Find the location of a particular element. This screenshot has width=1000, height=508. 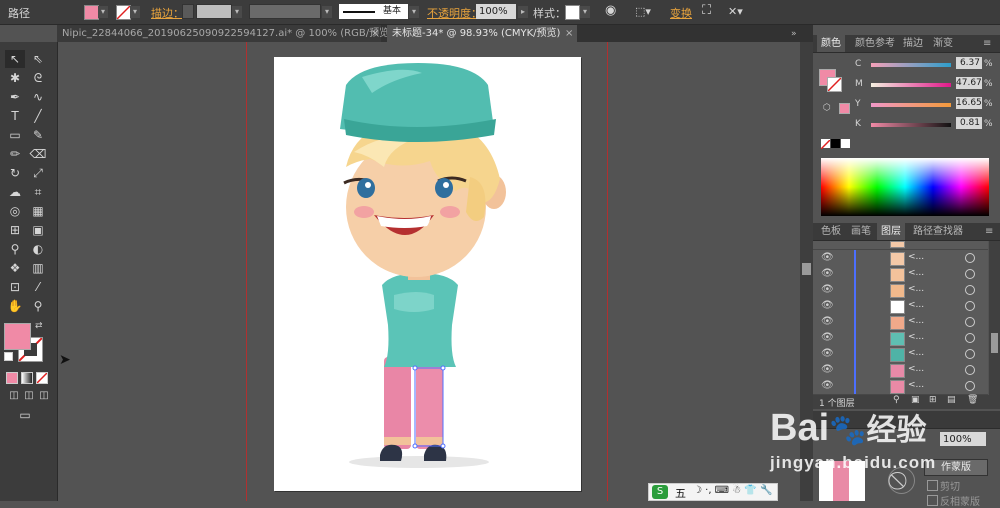

direct-selection-tool-icon: ⇖ is located at coordinates (38, 59).